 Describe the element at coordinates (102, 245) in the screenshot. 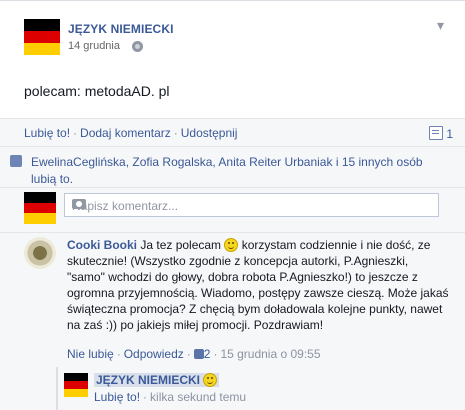

I see `comment-author-link: Cooki Booki` at that location.